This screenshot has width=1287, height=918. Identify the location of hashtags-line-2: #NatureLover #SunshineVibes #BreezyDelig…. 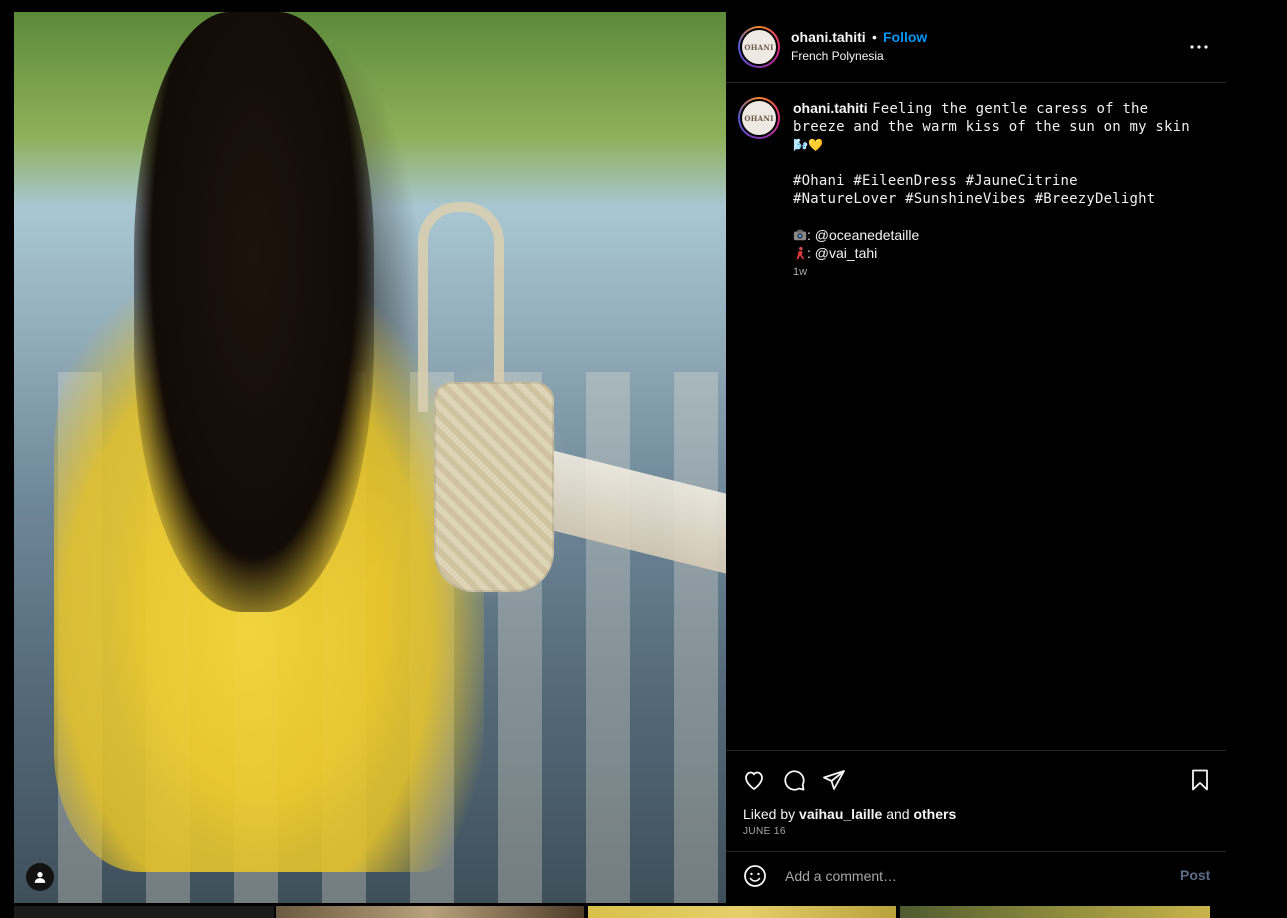
(1003, 199).